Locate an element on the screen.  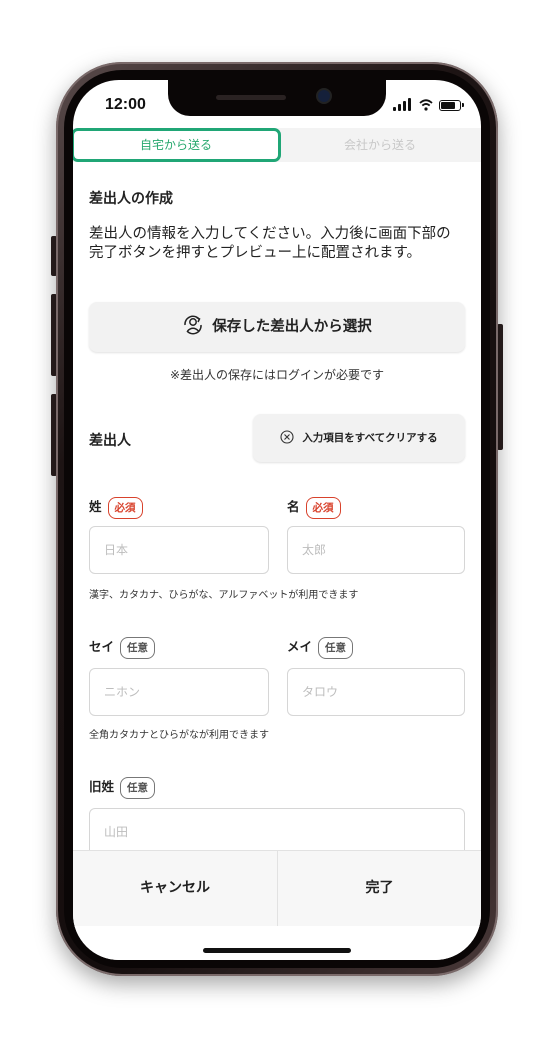
select-saved-sender-button: 保存した差出人から選択 is located at coordinates (277, 327).